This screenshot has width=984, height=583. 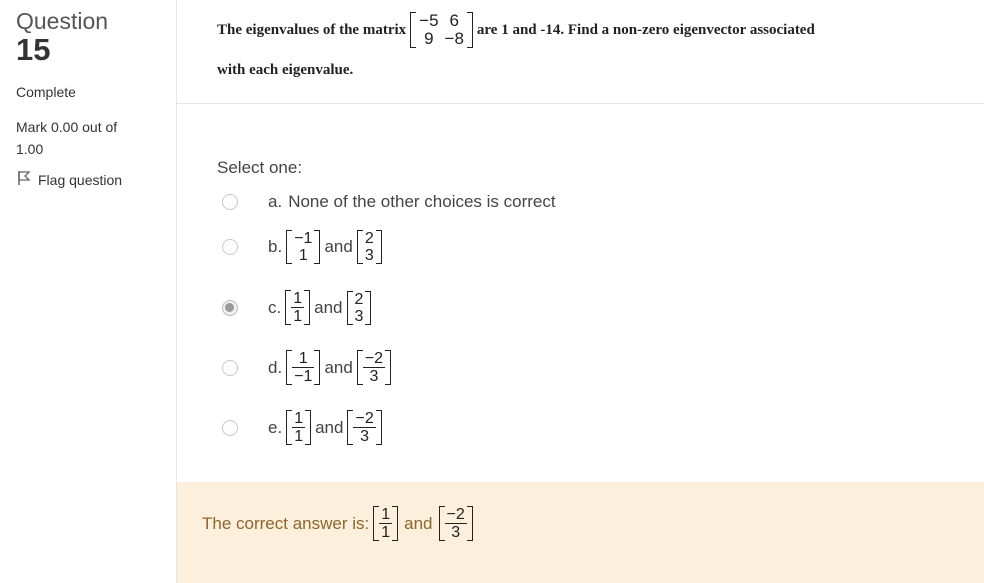 What do you see at coordinates (454, 20) in the screenshot?
I see `matrix-cell: 6` at bounding box center [454, 20].